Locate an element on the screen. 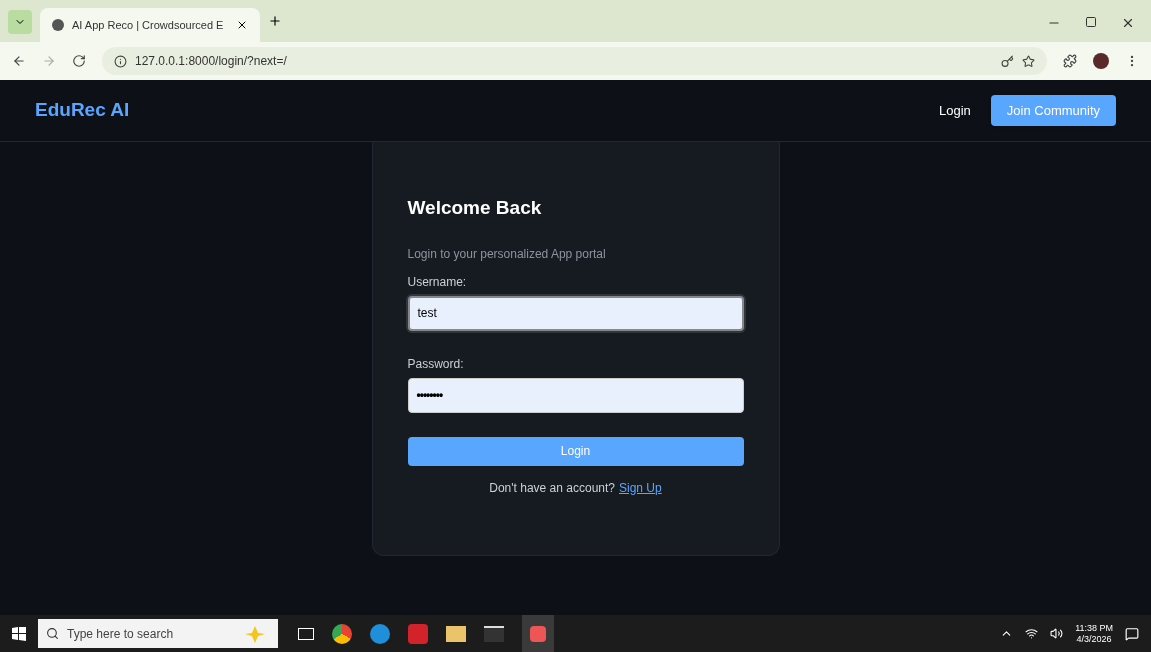  browser-tab: AI App Reco | Crowdsourced E is located at coordinates (150, 25).